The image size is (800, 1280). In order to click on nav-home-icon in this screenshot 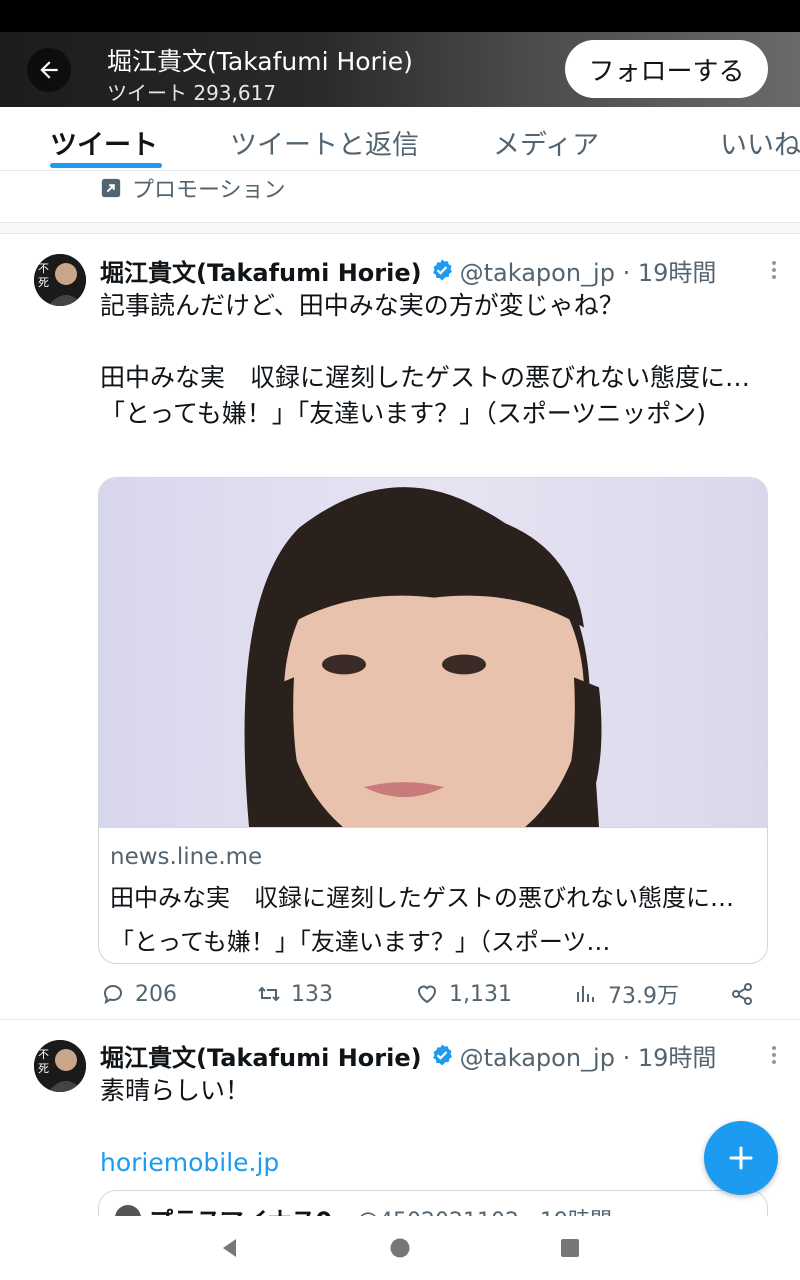, I will do `click(400, 1248)`.